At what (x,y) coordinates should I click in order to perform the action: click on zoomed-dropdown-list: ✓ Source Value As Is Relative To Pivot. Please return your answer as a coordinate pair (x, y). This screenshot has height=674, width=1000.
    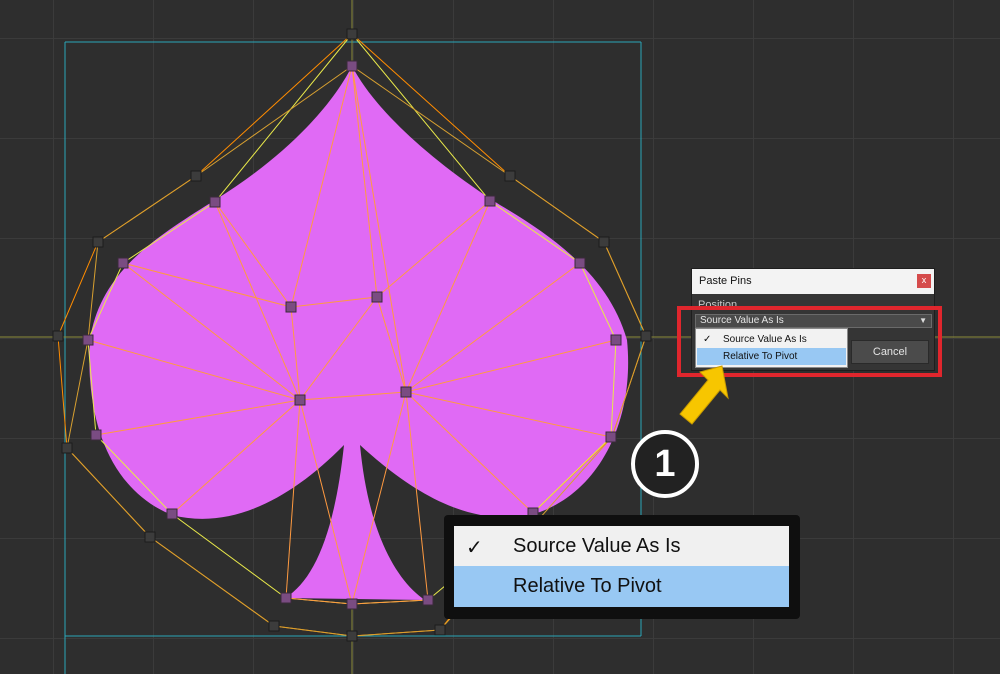
    Looking at the image, I should click on (621, 566).